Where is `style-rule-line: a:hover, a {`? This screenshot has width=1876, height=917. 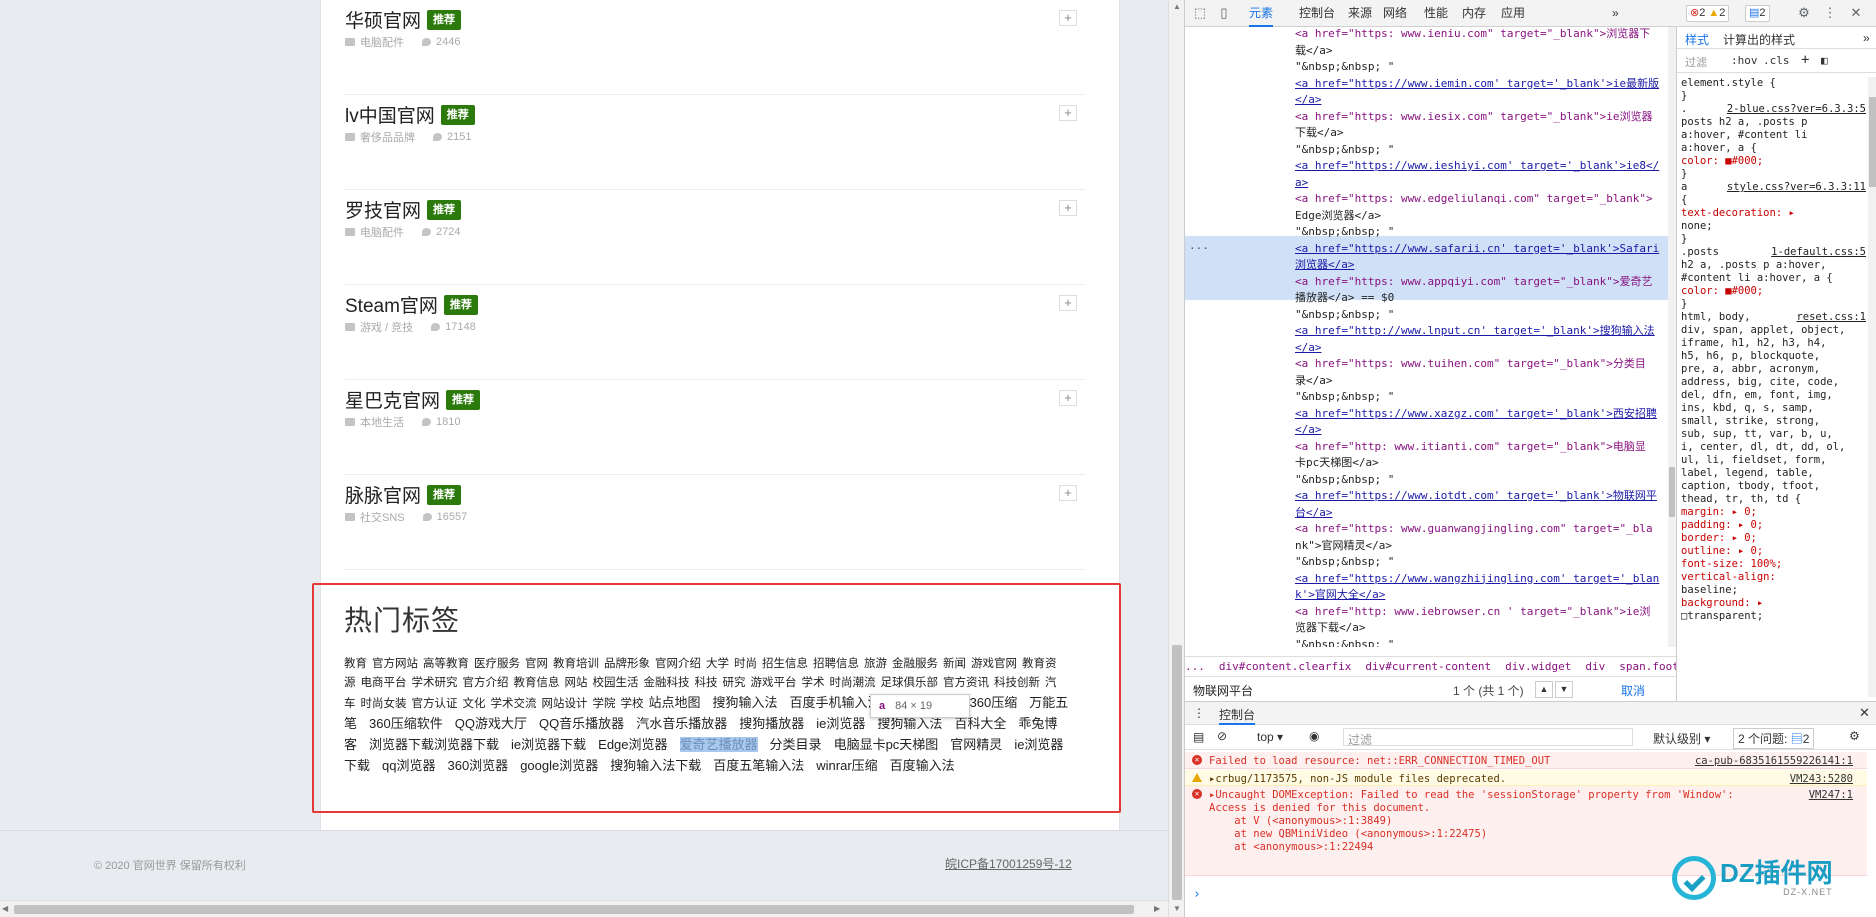 style-rule-line: a:hover, a { is located at coordinates (1773, 148).